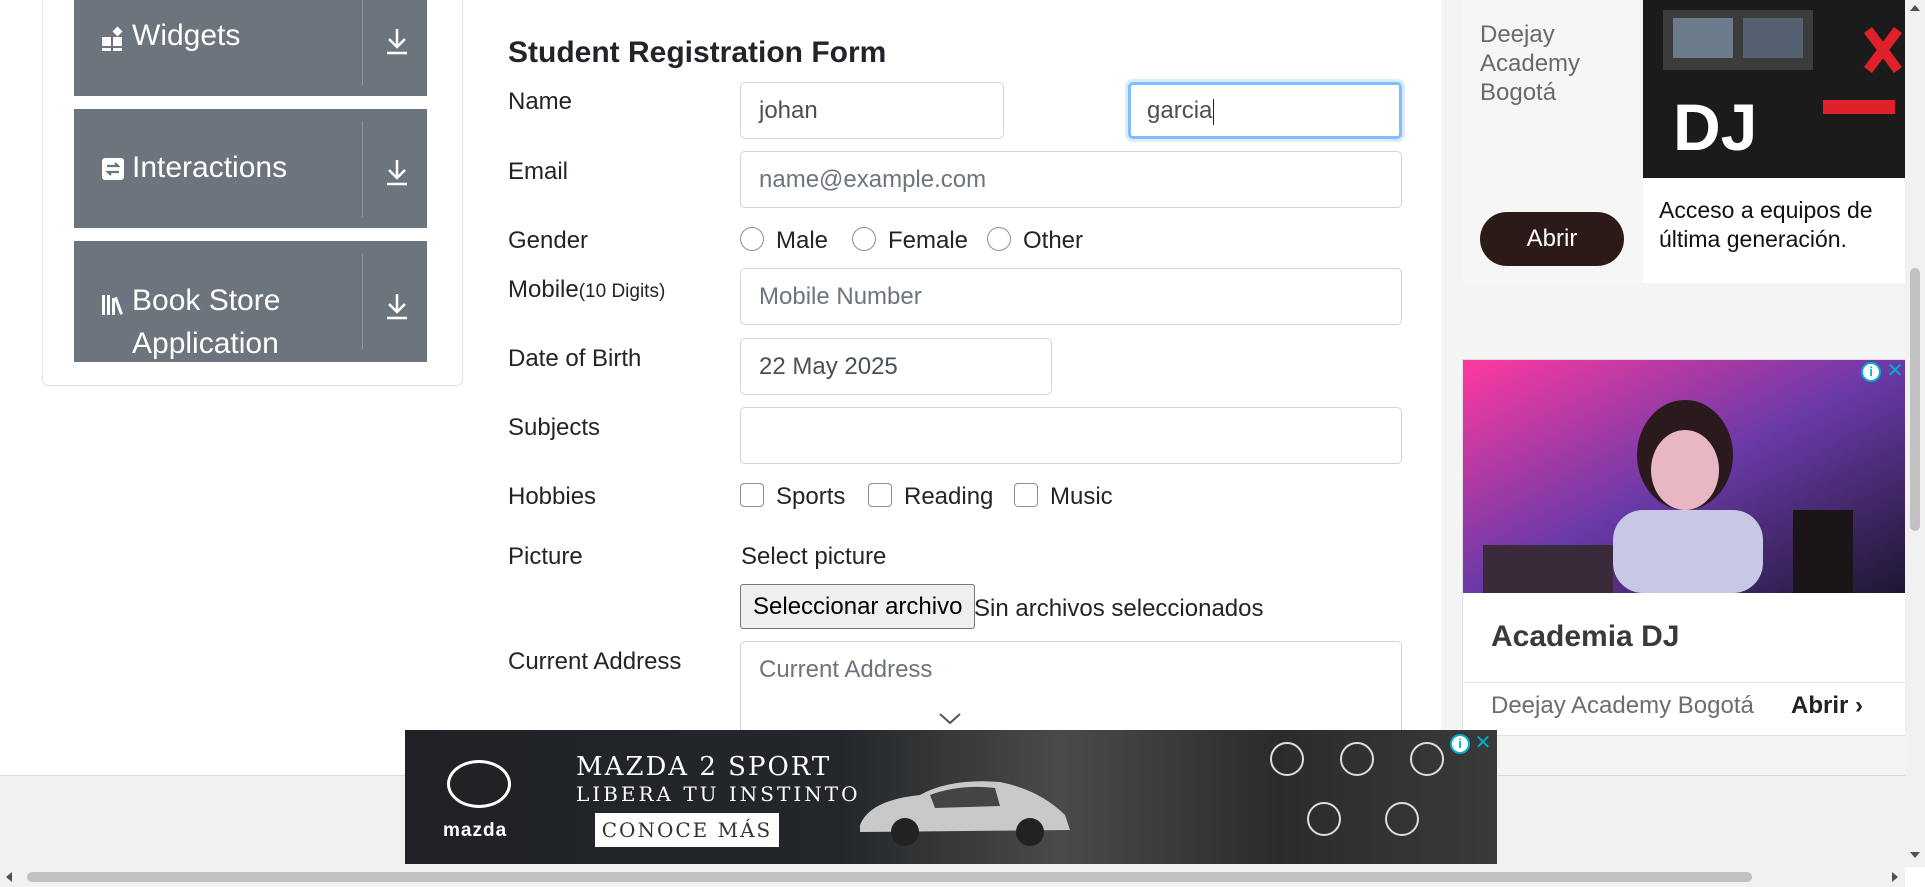 Image resolution: width=1925 pixels, height=887 pixels. What do you see at coordinates (948, 497) in the screenshot?
I see `hobby-reading-label: Reading` at bounding box center [948, 497].